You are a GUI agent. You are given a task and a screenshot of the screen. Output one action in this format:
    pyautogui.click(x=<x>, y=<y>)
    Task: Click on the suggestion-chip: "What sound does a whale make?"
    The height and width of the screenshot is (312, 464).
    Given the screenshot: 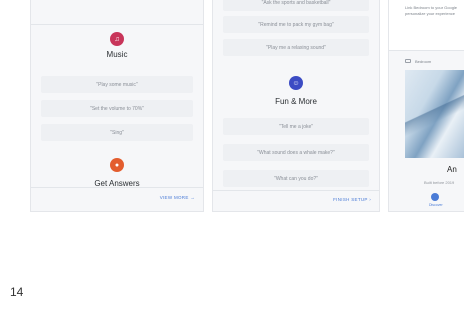 What is the action you would take?
    pyautogui.click(x=296, y=152)
    